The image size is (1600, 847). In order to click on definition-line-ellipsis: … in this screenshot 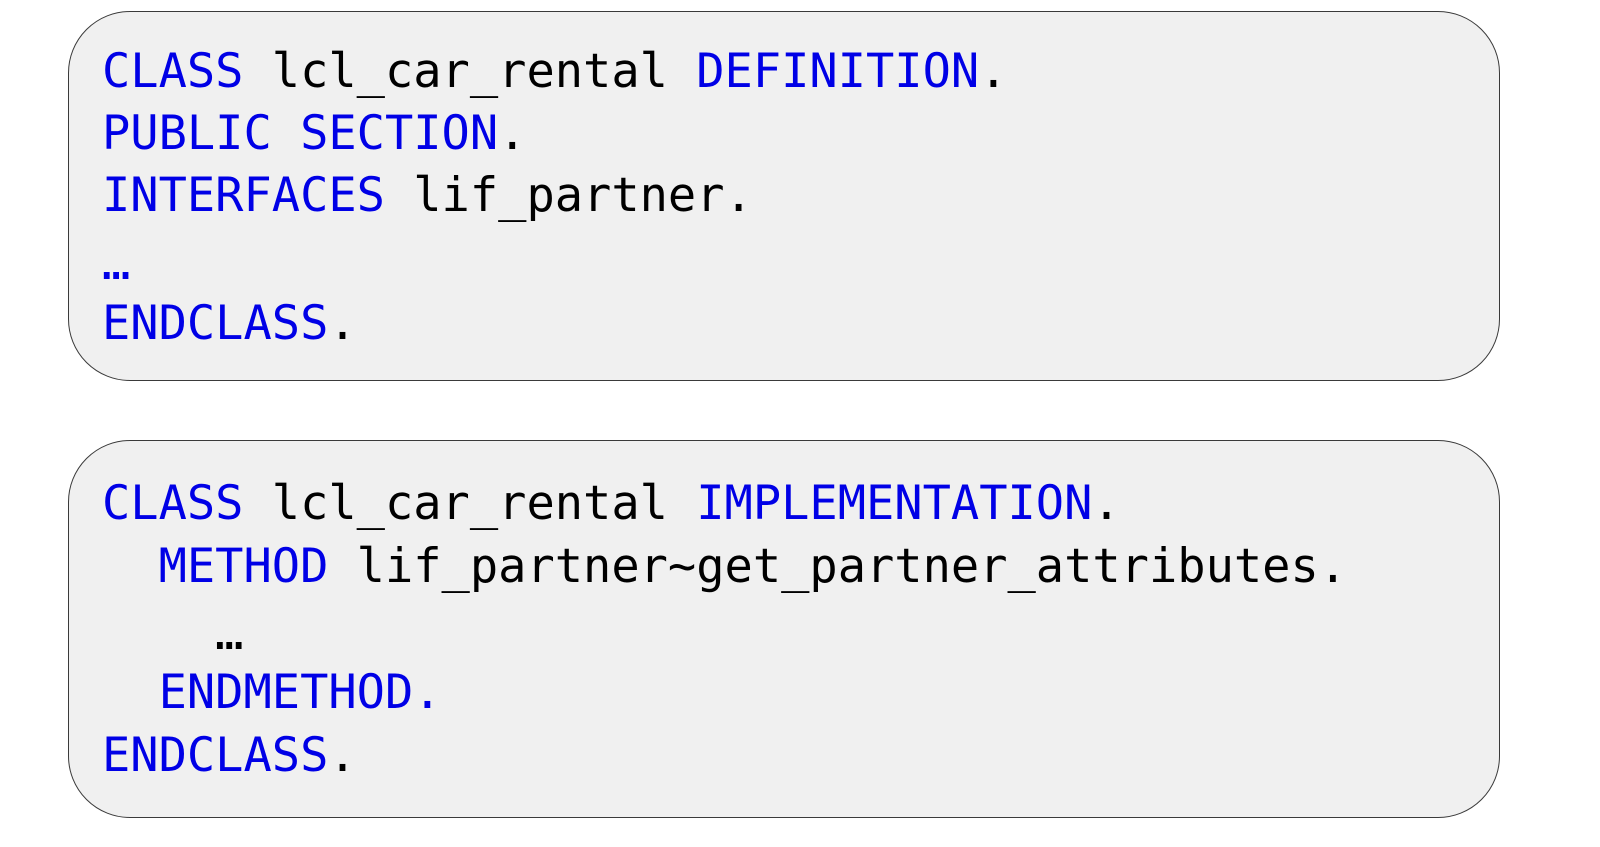, I will do `click(116, 263)`.